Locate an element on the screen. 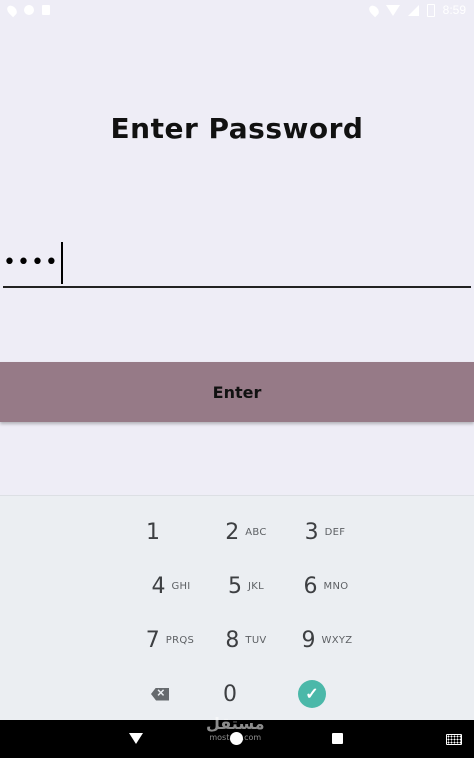  key-letters: TUV is located at coordinates (256, 640).